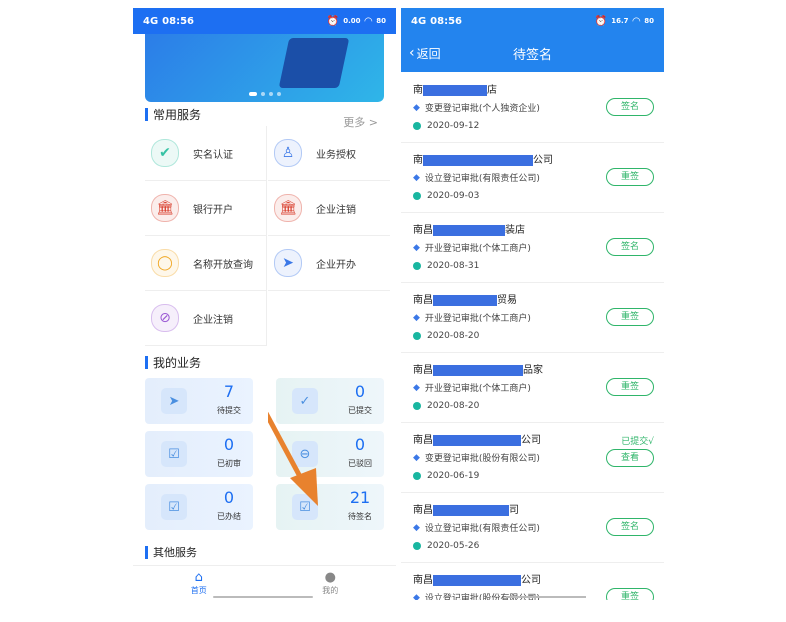  Describe the element at coordinates (637, 442) in the screenshot. I see `status-badge: 已提交√` at that location.